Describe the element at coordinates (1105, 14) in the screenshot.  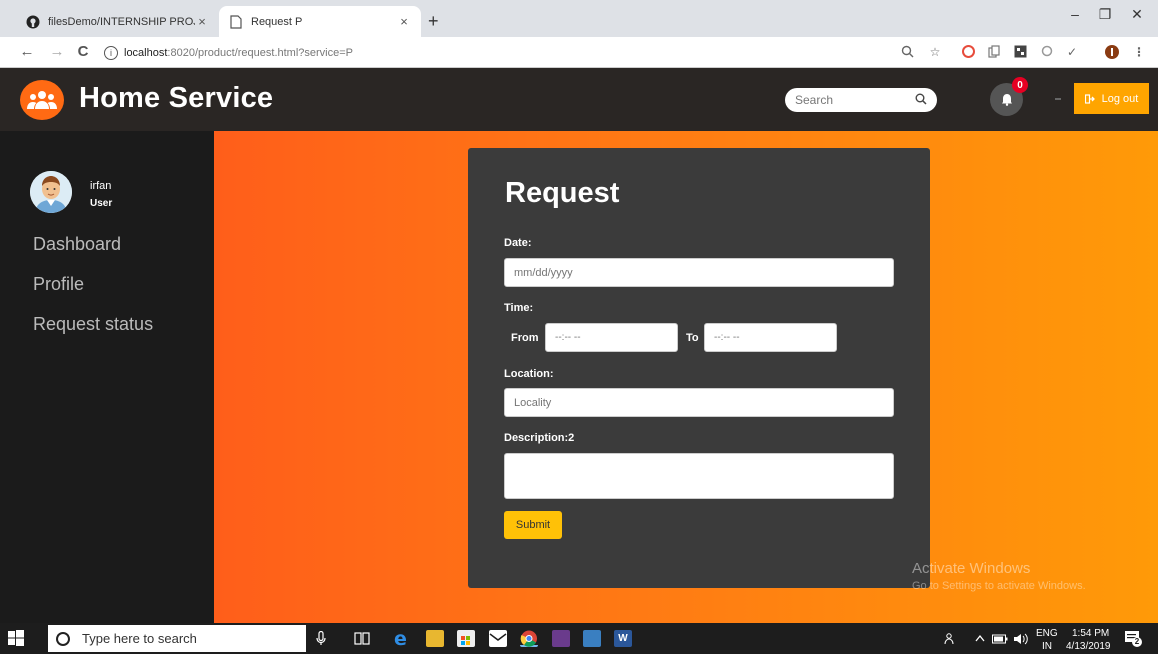
I see `restore-button: ❐` at that location.